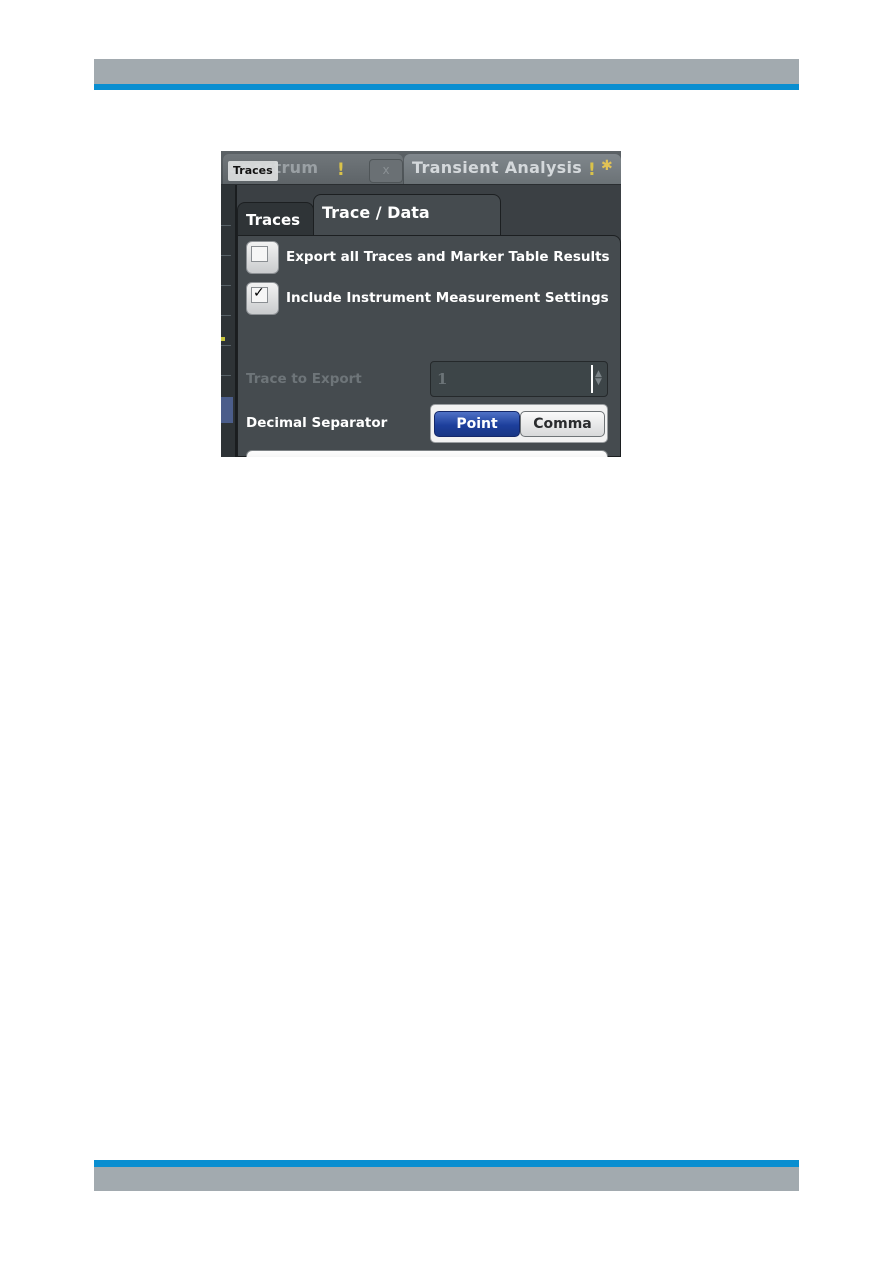 The height and width of the screenshot is (1263, 893). I want to click on export-ascii-button: Export to ASCII File, so click(427, 453).